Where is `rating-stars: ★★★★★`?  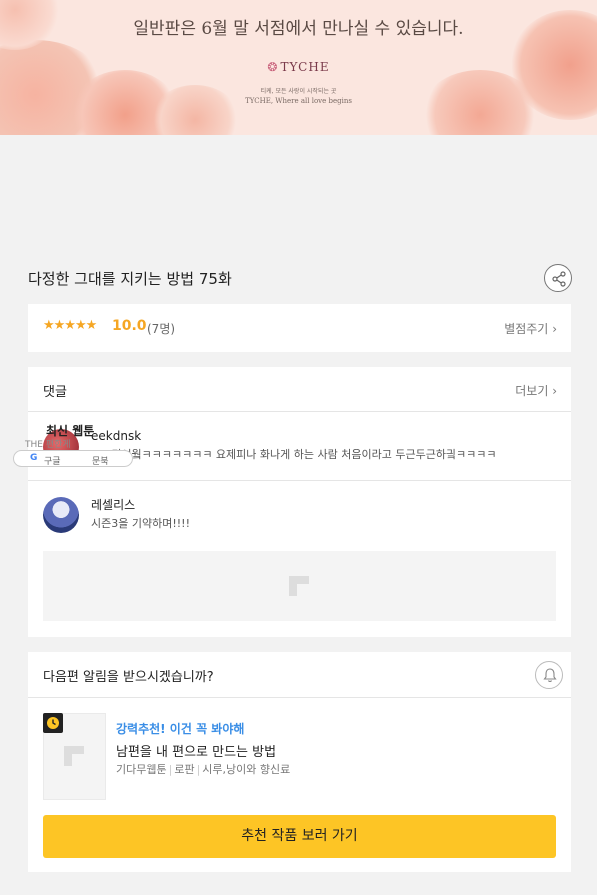
rating-stars: ★★★★★ is located at coordinates (70, 325).